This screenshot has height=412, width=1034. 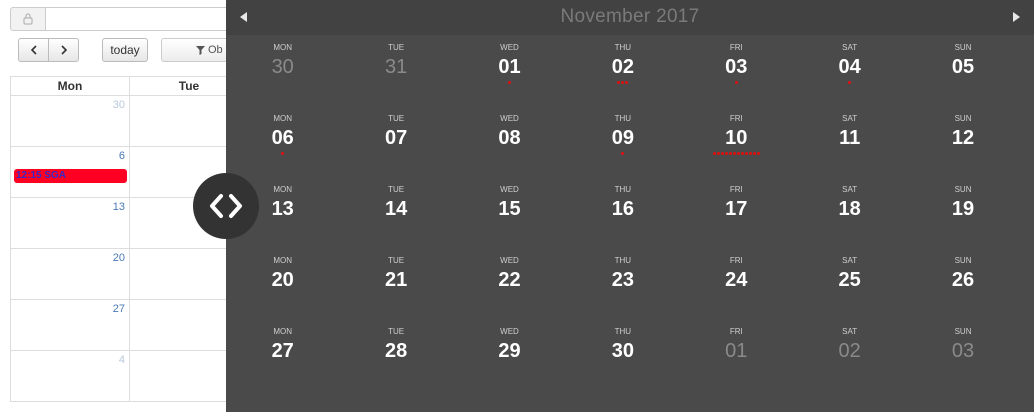 I want to click on day-cell: THU 09, so click(x=622, y=142).